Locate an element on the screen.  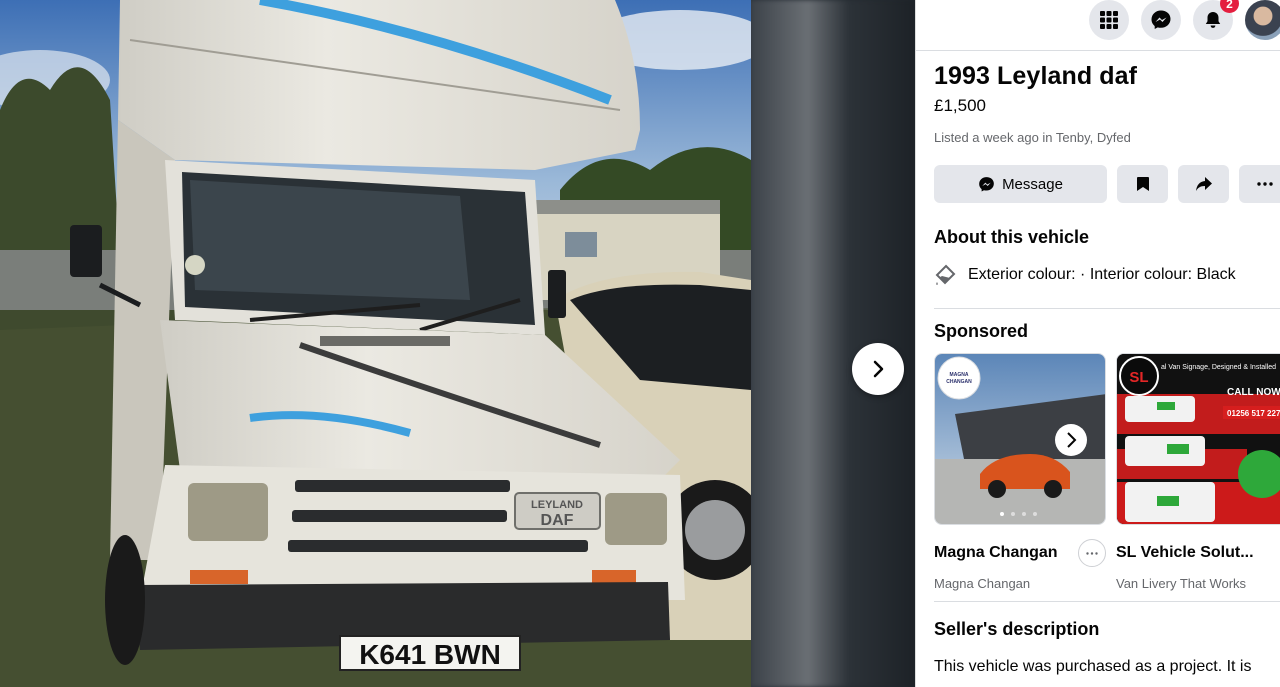
ad-phone-text: 01256 517 227 is located at coordinates (1253, 413).